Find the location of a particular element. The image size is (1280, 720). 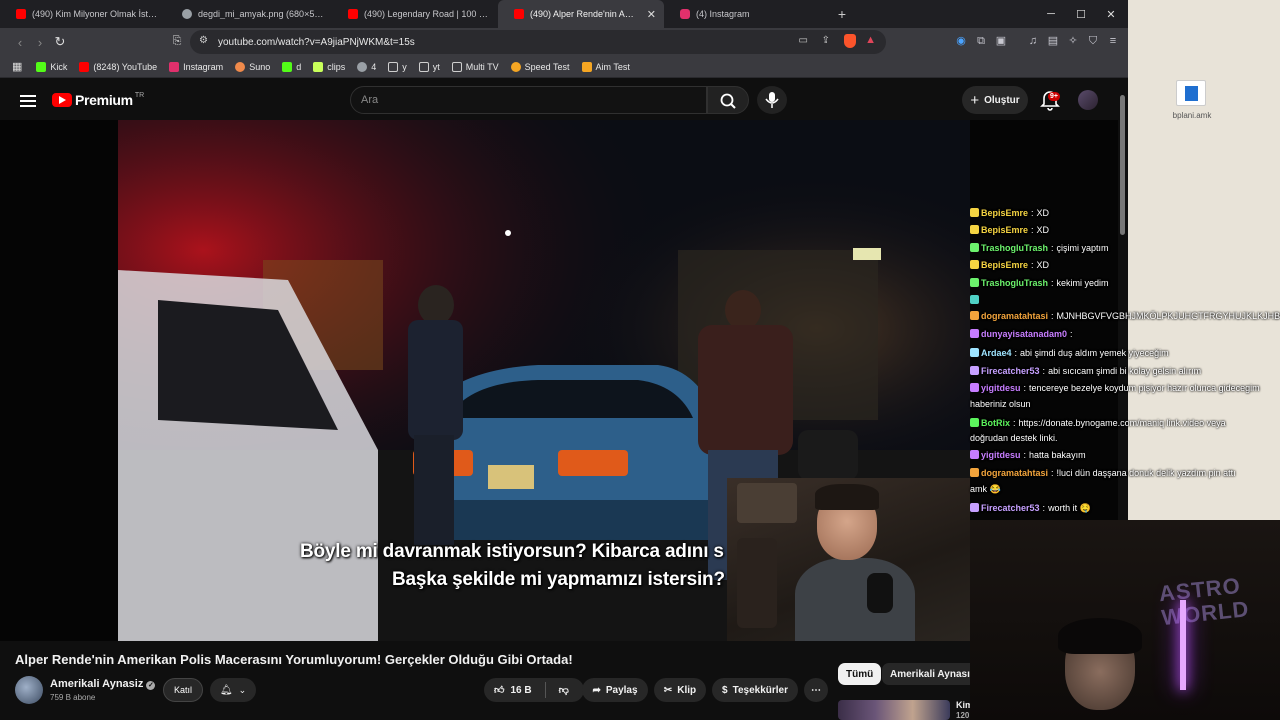

brave-shield-icon is located at coordinates (850, 41).